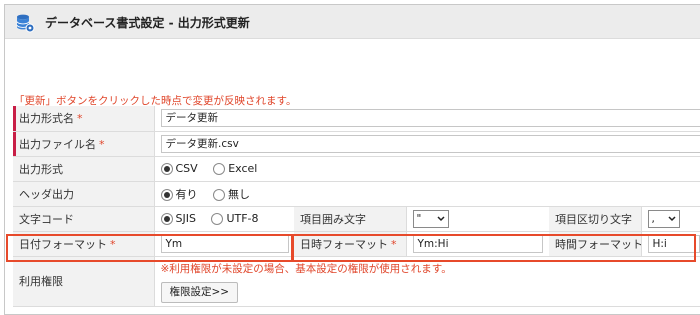 The image size is (700, 315). I want to click on date-format-label: 日付フォーマット *, so click(84, 244).